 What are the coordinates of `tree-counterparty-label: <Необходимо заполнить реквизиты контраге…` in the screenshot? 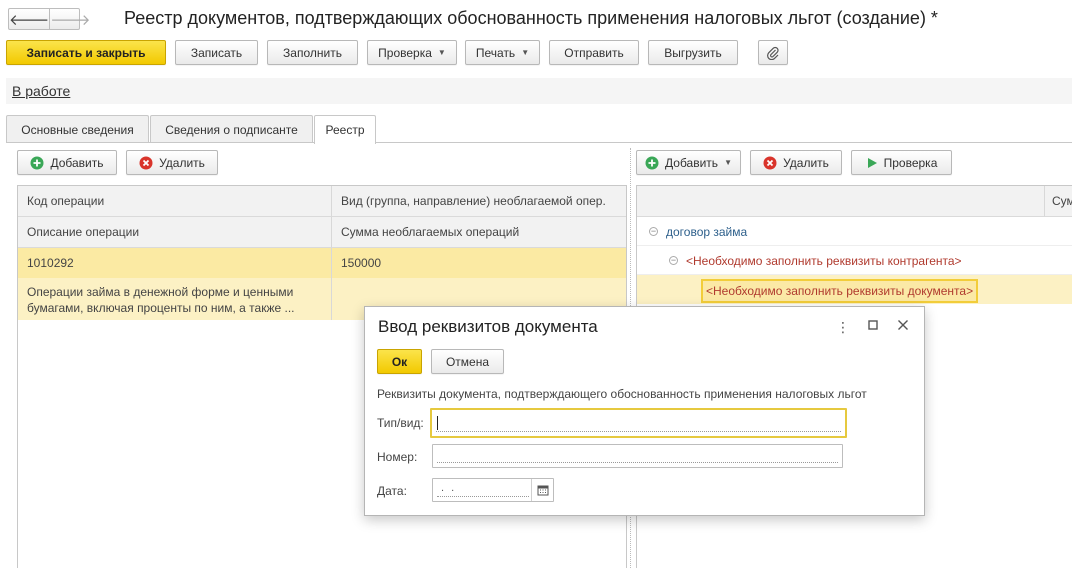 It's located at (824, 261).